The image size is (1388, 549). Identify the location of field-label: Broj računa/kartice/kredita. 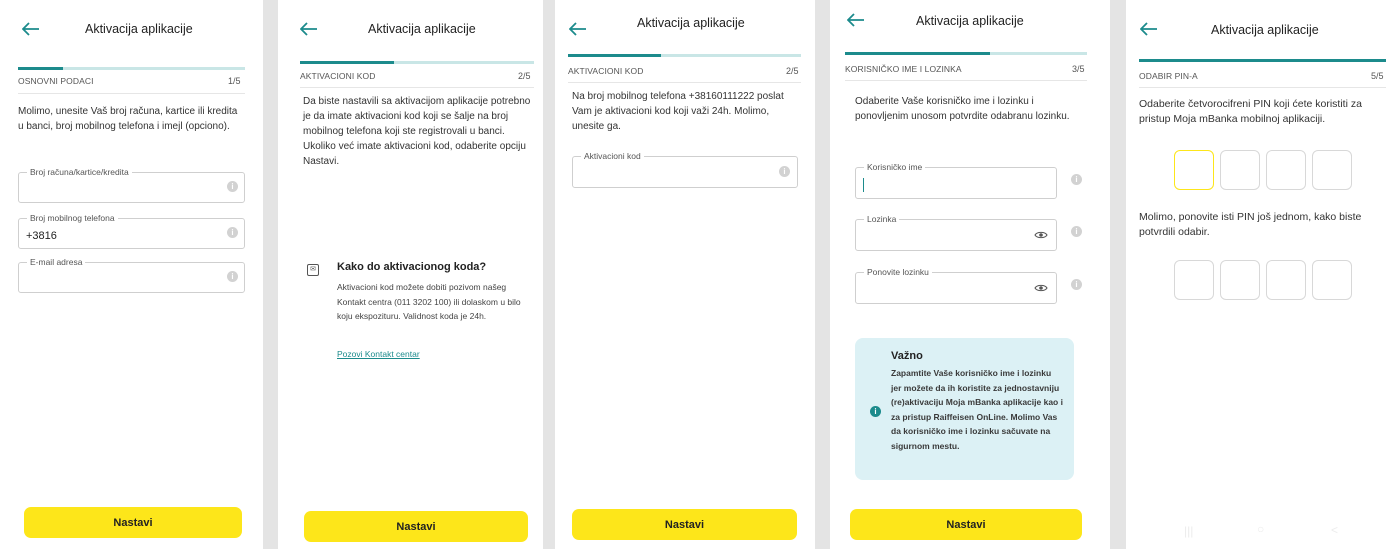
(79, 172).